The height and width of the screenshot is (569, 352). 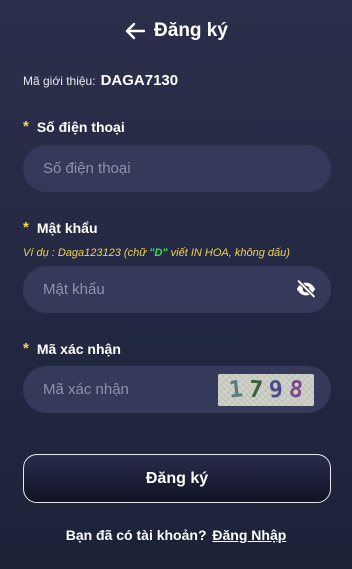 I want to click on captcha-digit: 7, so click(x=256, y=390).